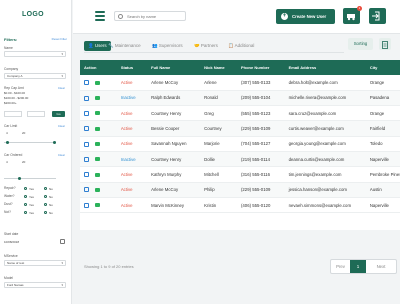 The width and height of the screenshot is (400, 304). What do you see at coordinates (260, 190) in the screenshot?
I see `phone-cell: (229) 555-0109` at bounding box center [260, 190].